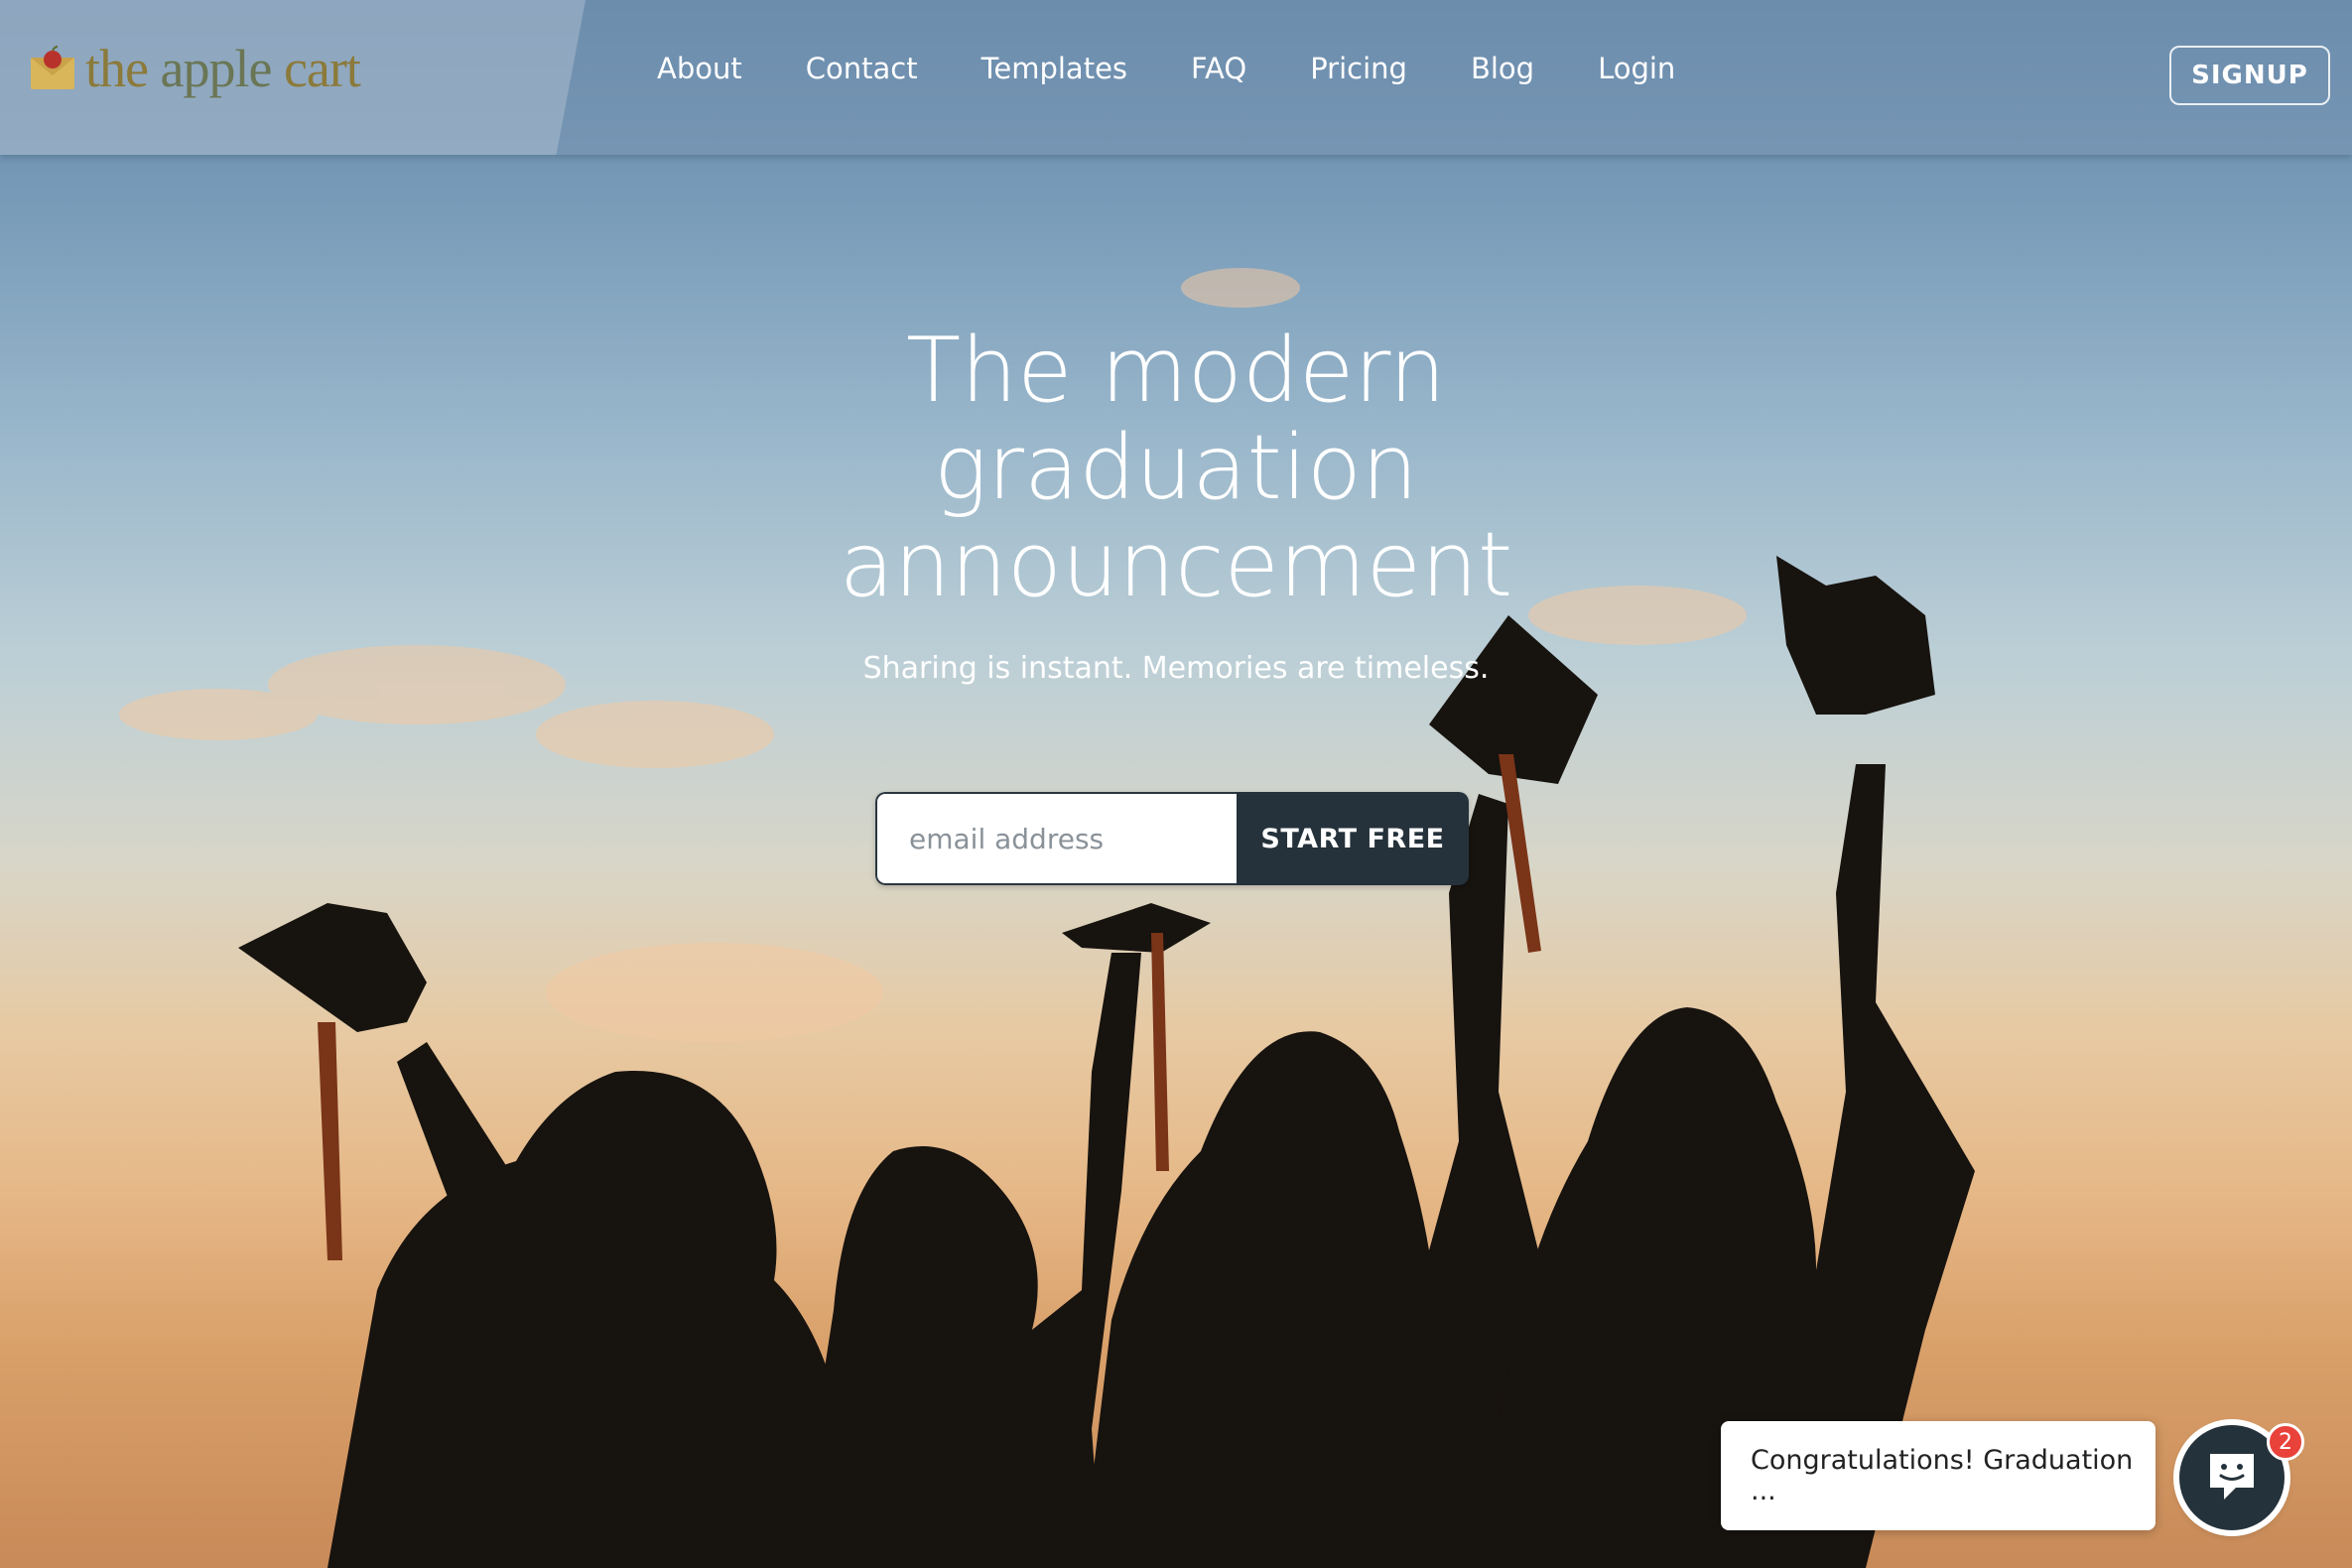  What do you see at coordinates (1358, 68) in the screenshot?
I see `nav-link-pricing: Pricing` at bounding box center [1358, 68].